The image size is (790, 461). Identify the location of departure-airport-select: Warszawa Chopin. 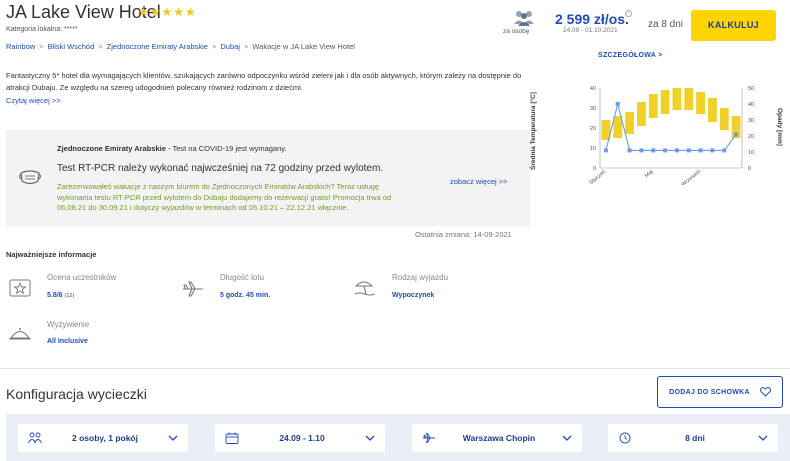
(497, 438).